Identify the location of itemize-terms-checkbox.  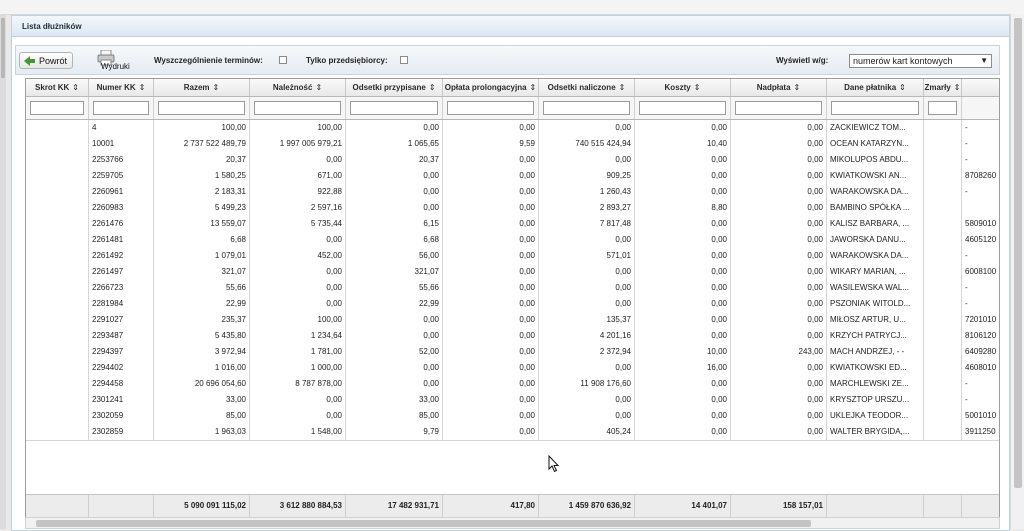
(283, 60).